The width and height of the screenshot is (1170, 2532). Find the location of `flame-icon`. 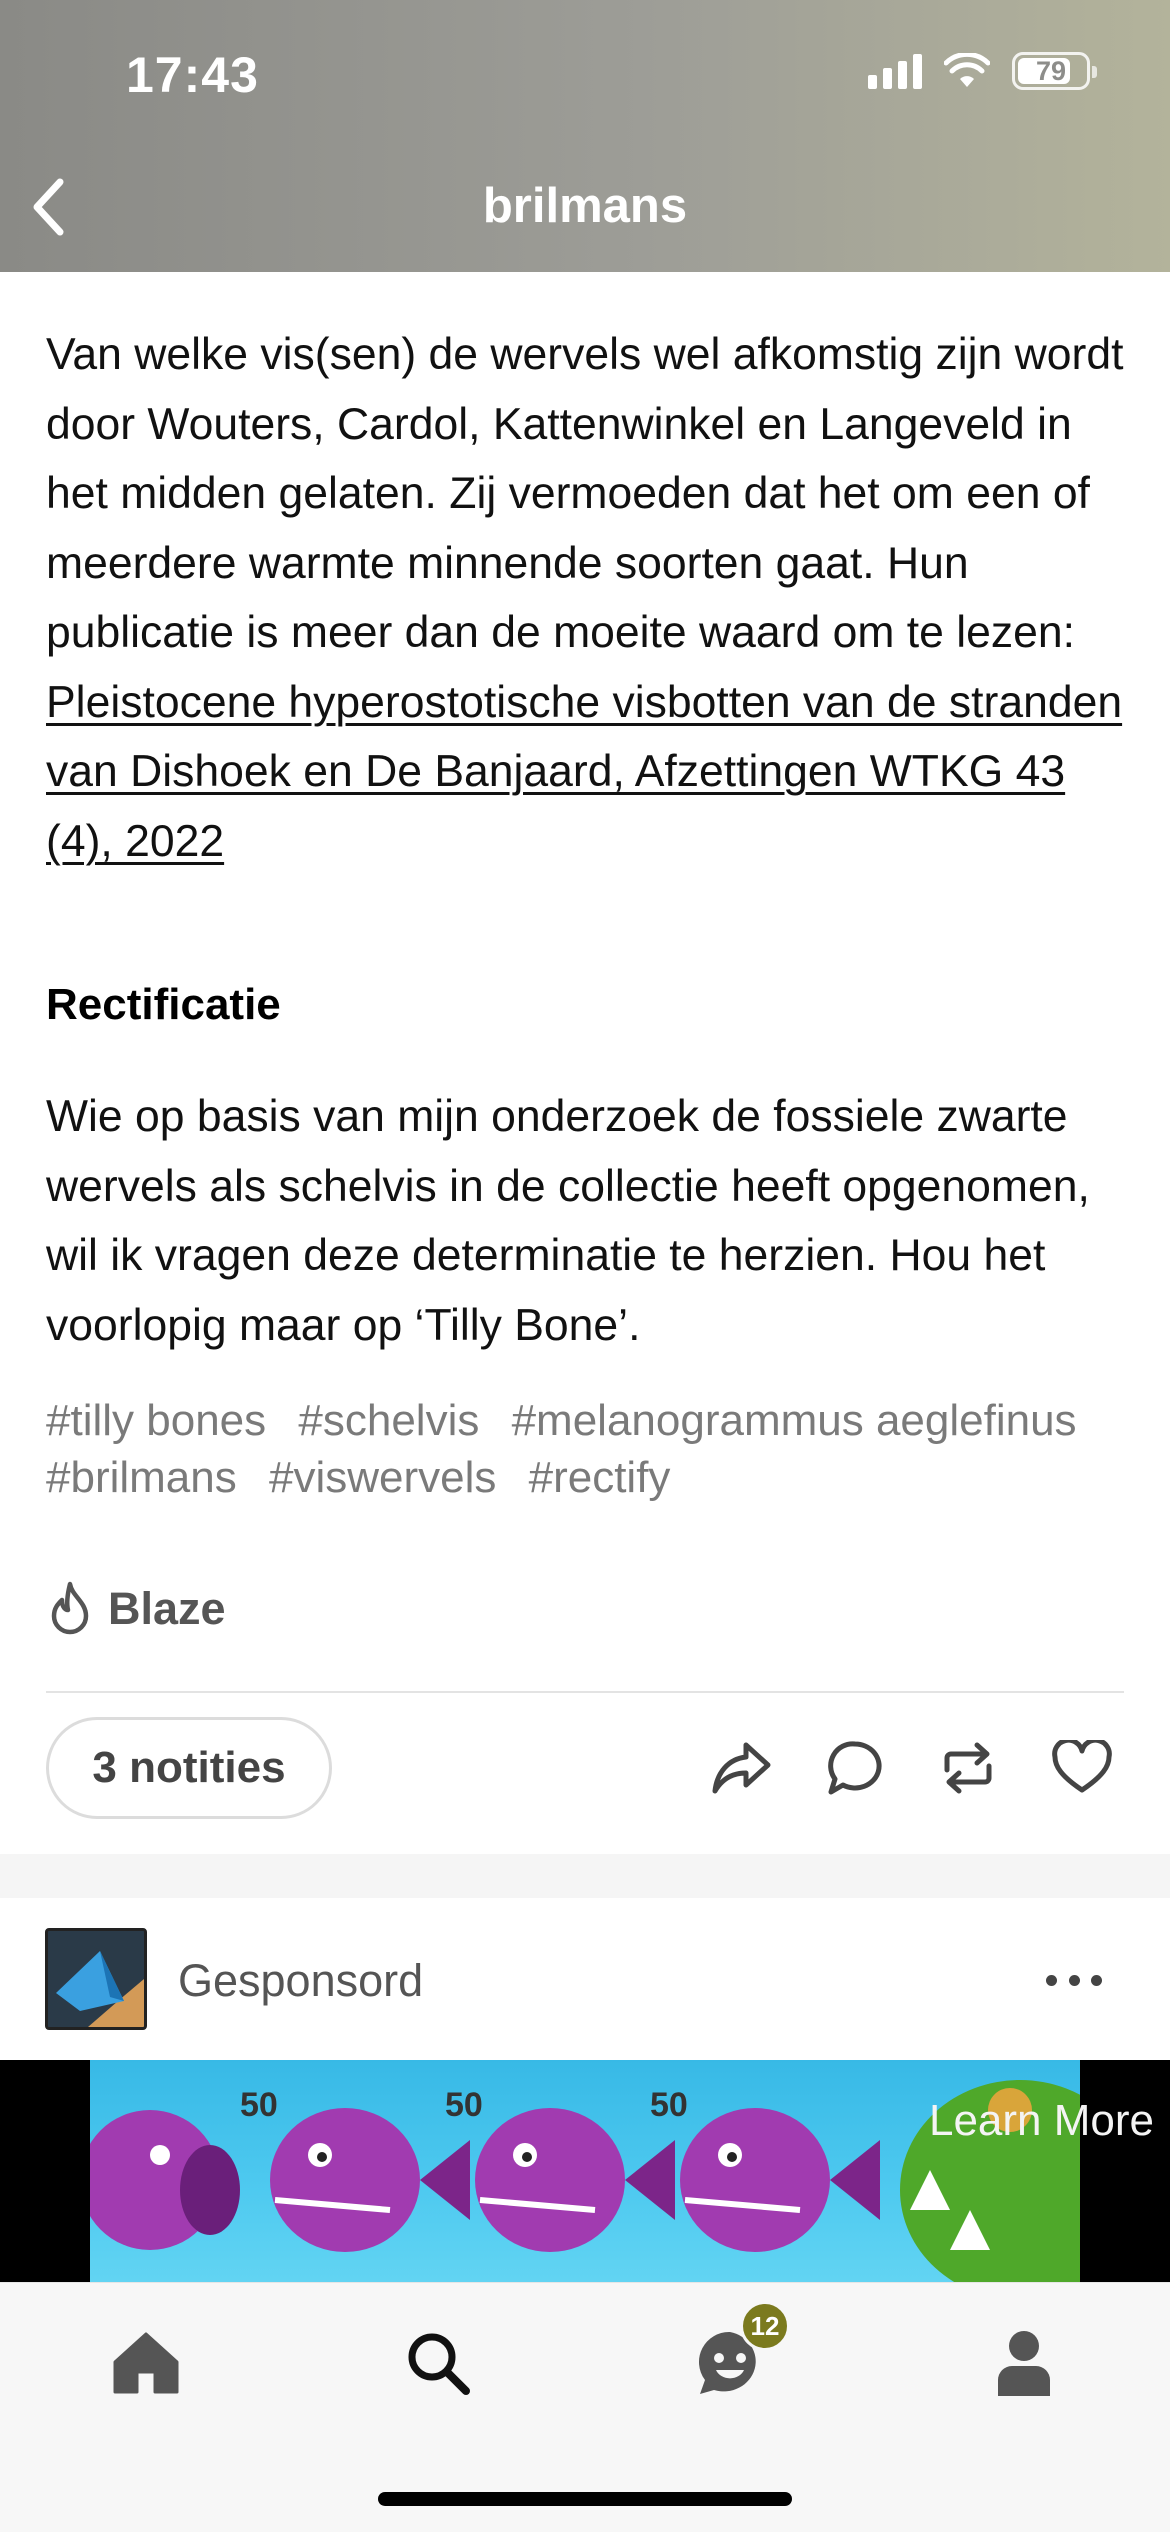

flame-icon is located at coordinates (70, 1608).